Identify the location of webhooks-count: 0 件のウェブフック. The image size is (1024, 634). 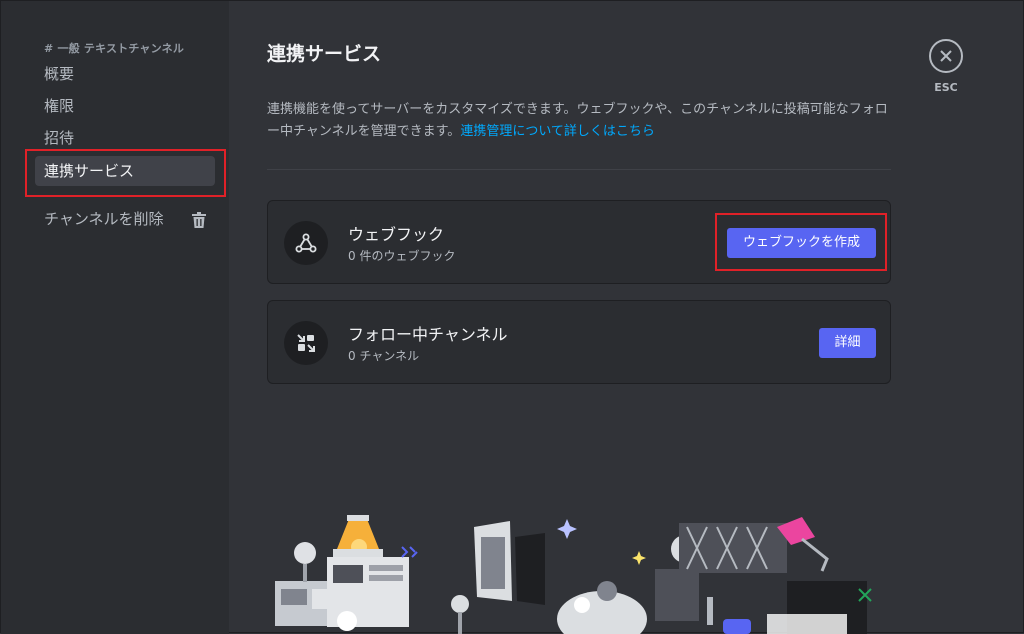
(402, 256).